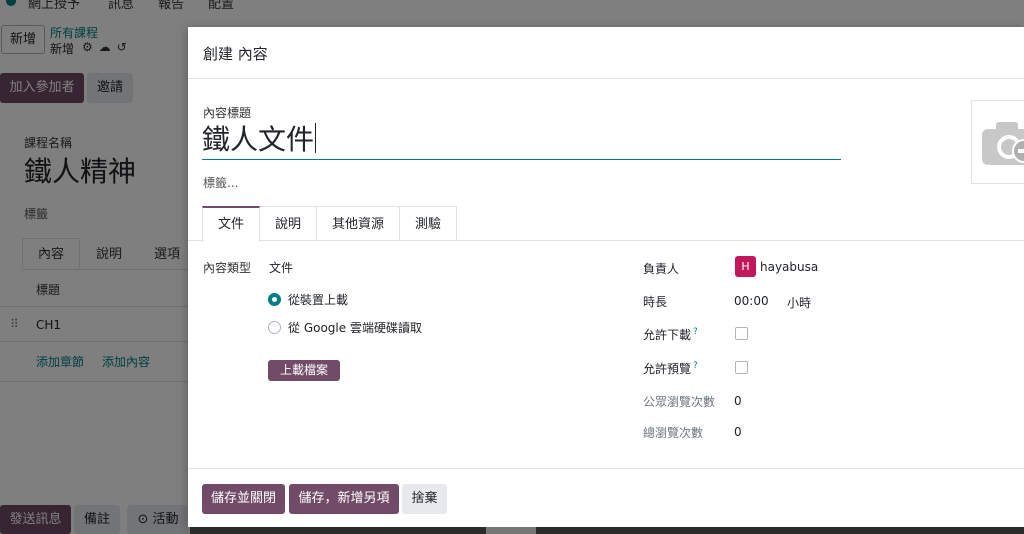 The width and height of the screenshot is (1024, 534). I want to click on upload-file-button: 上載檔案, so click(304, 370).